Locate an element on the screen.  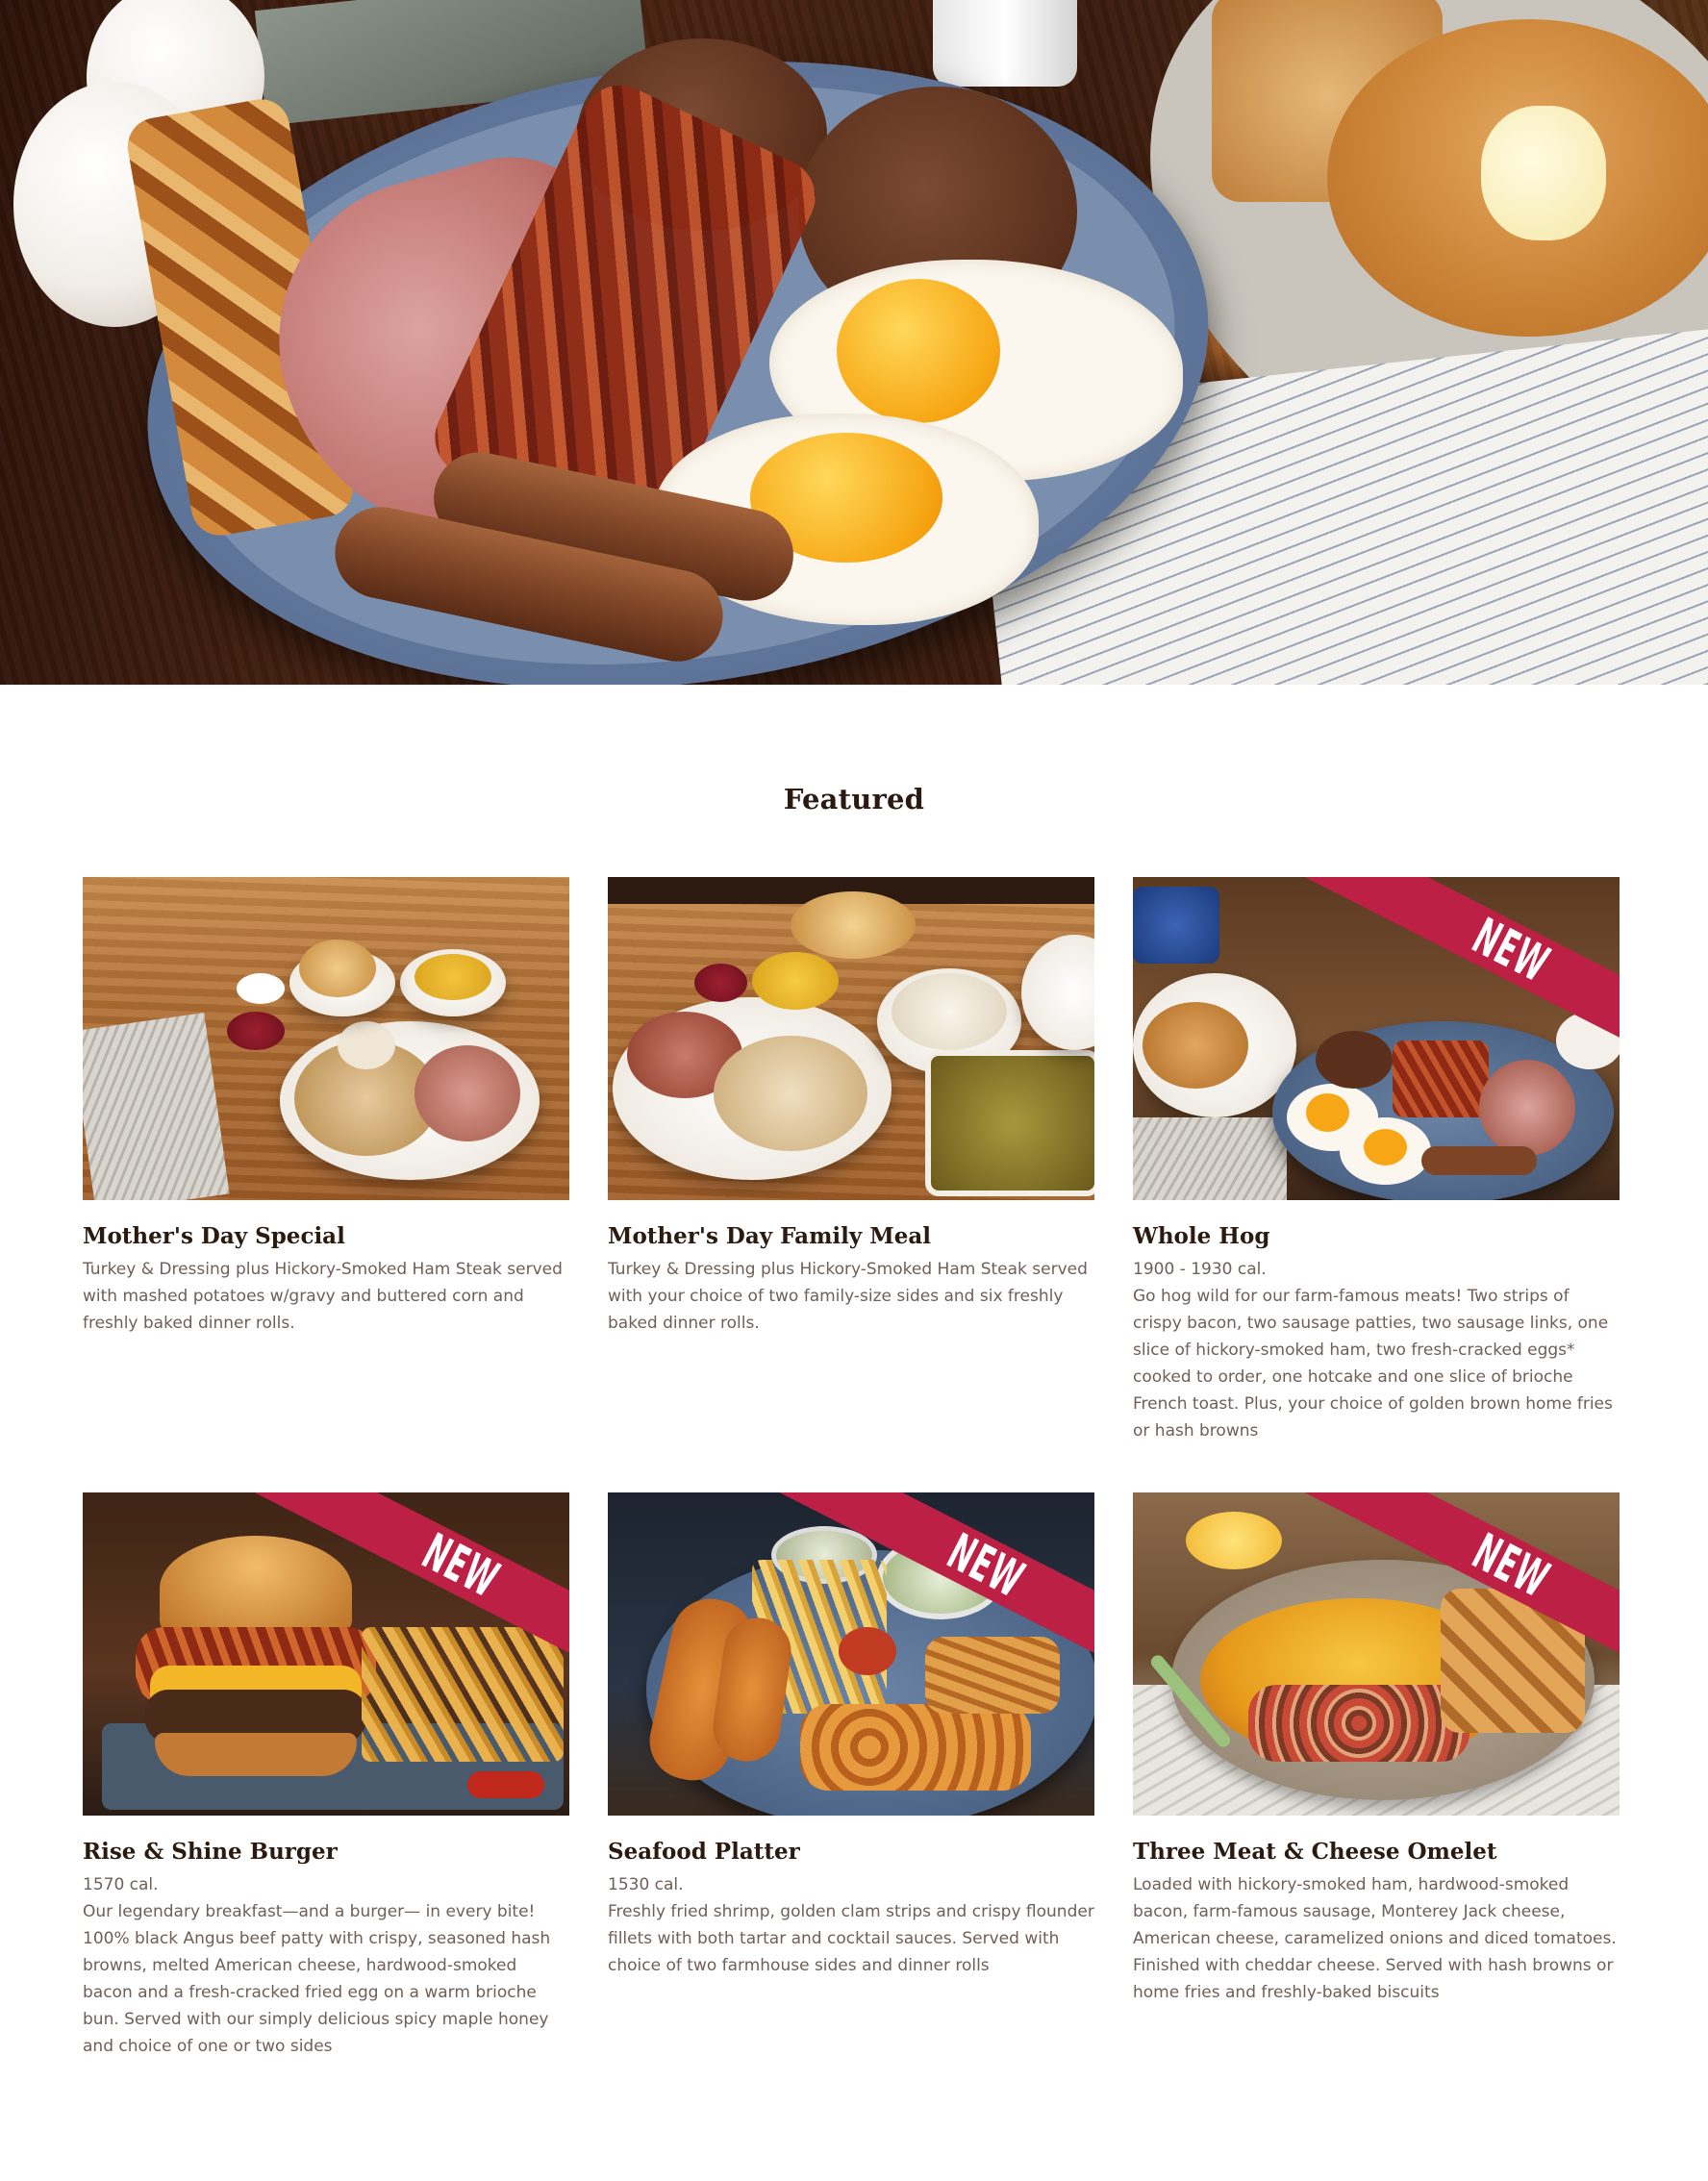
card-calories: 1530 cal. is located at coordinates (646, 1884).